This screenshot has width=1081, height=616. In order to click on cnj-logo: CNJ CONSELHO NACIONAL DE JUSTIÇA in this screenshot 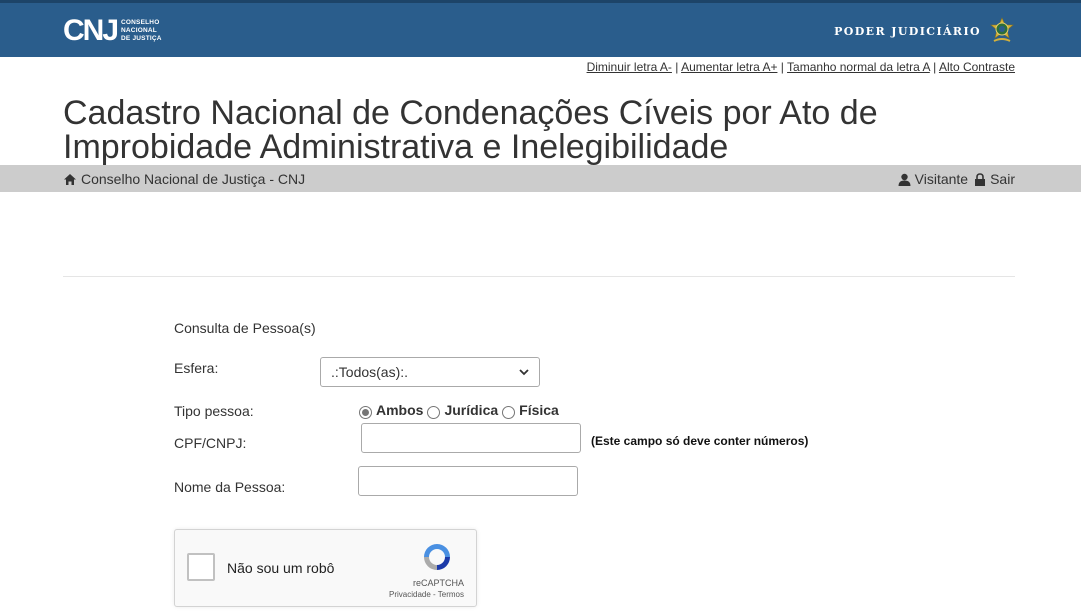, I will do `click(112, 31)`.